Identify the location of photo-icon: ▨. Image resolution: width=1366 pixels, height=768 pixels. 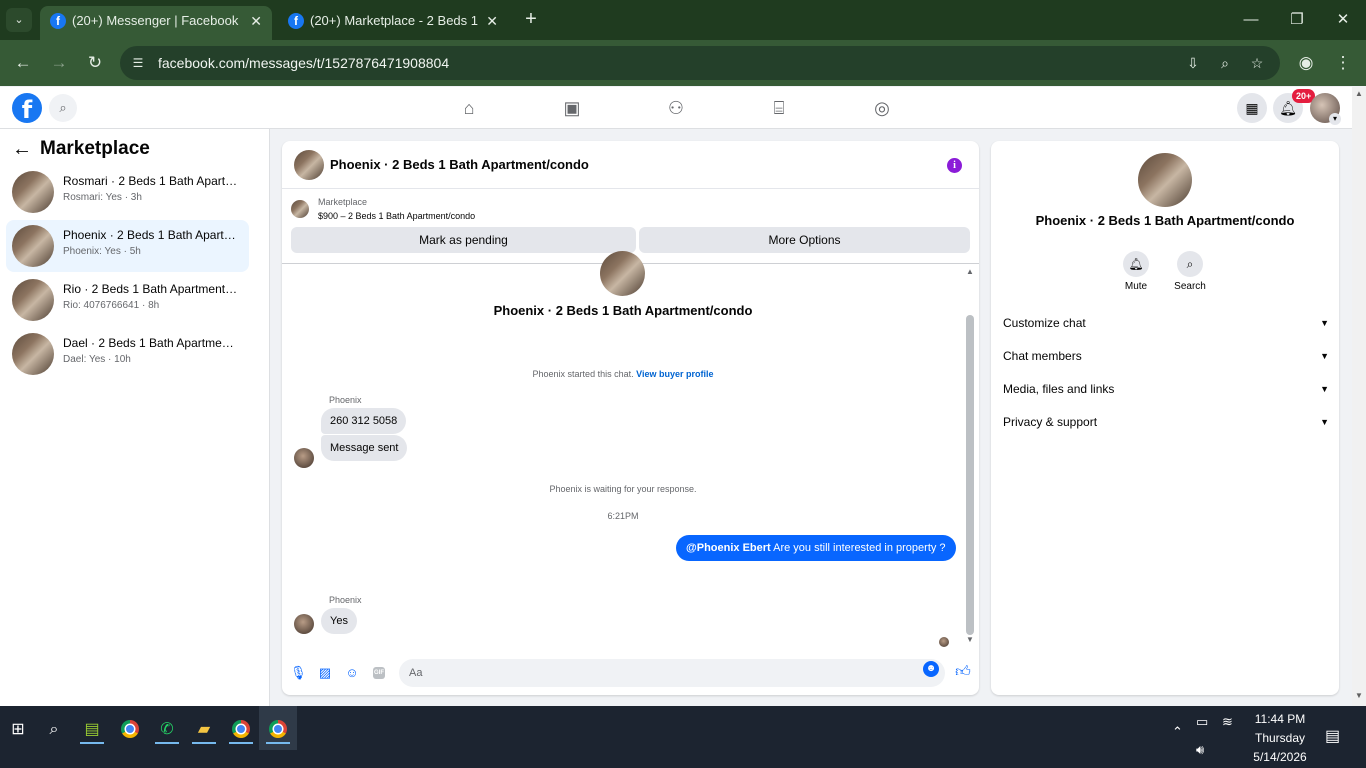
(325, 673).